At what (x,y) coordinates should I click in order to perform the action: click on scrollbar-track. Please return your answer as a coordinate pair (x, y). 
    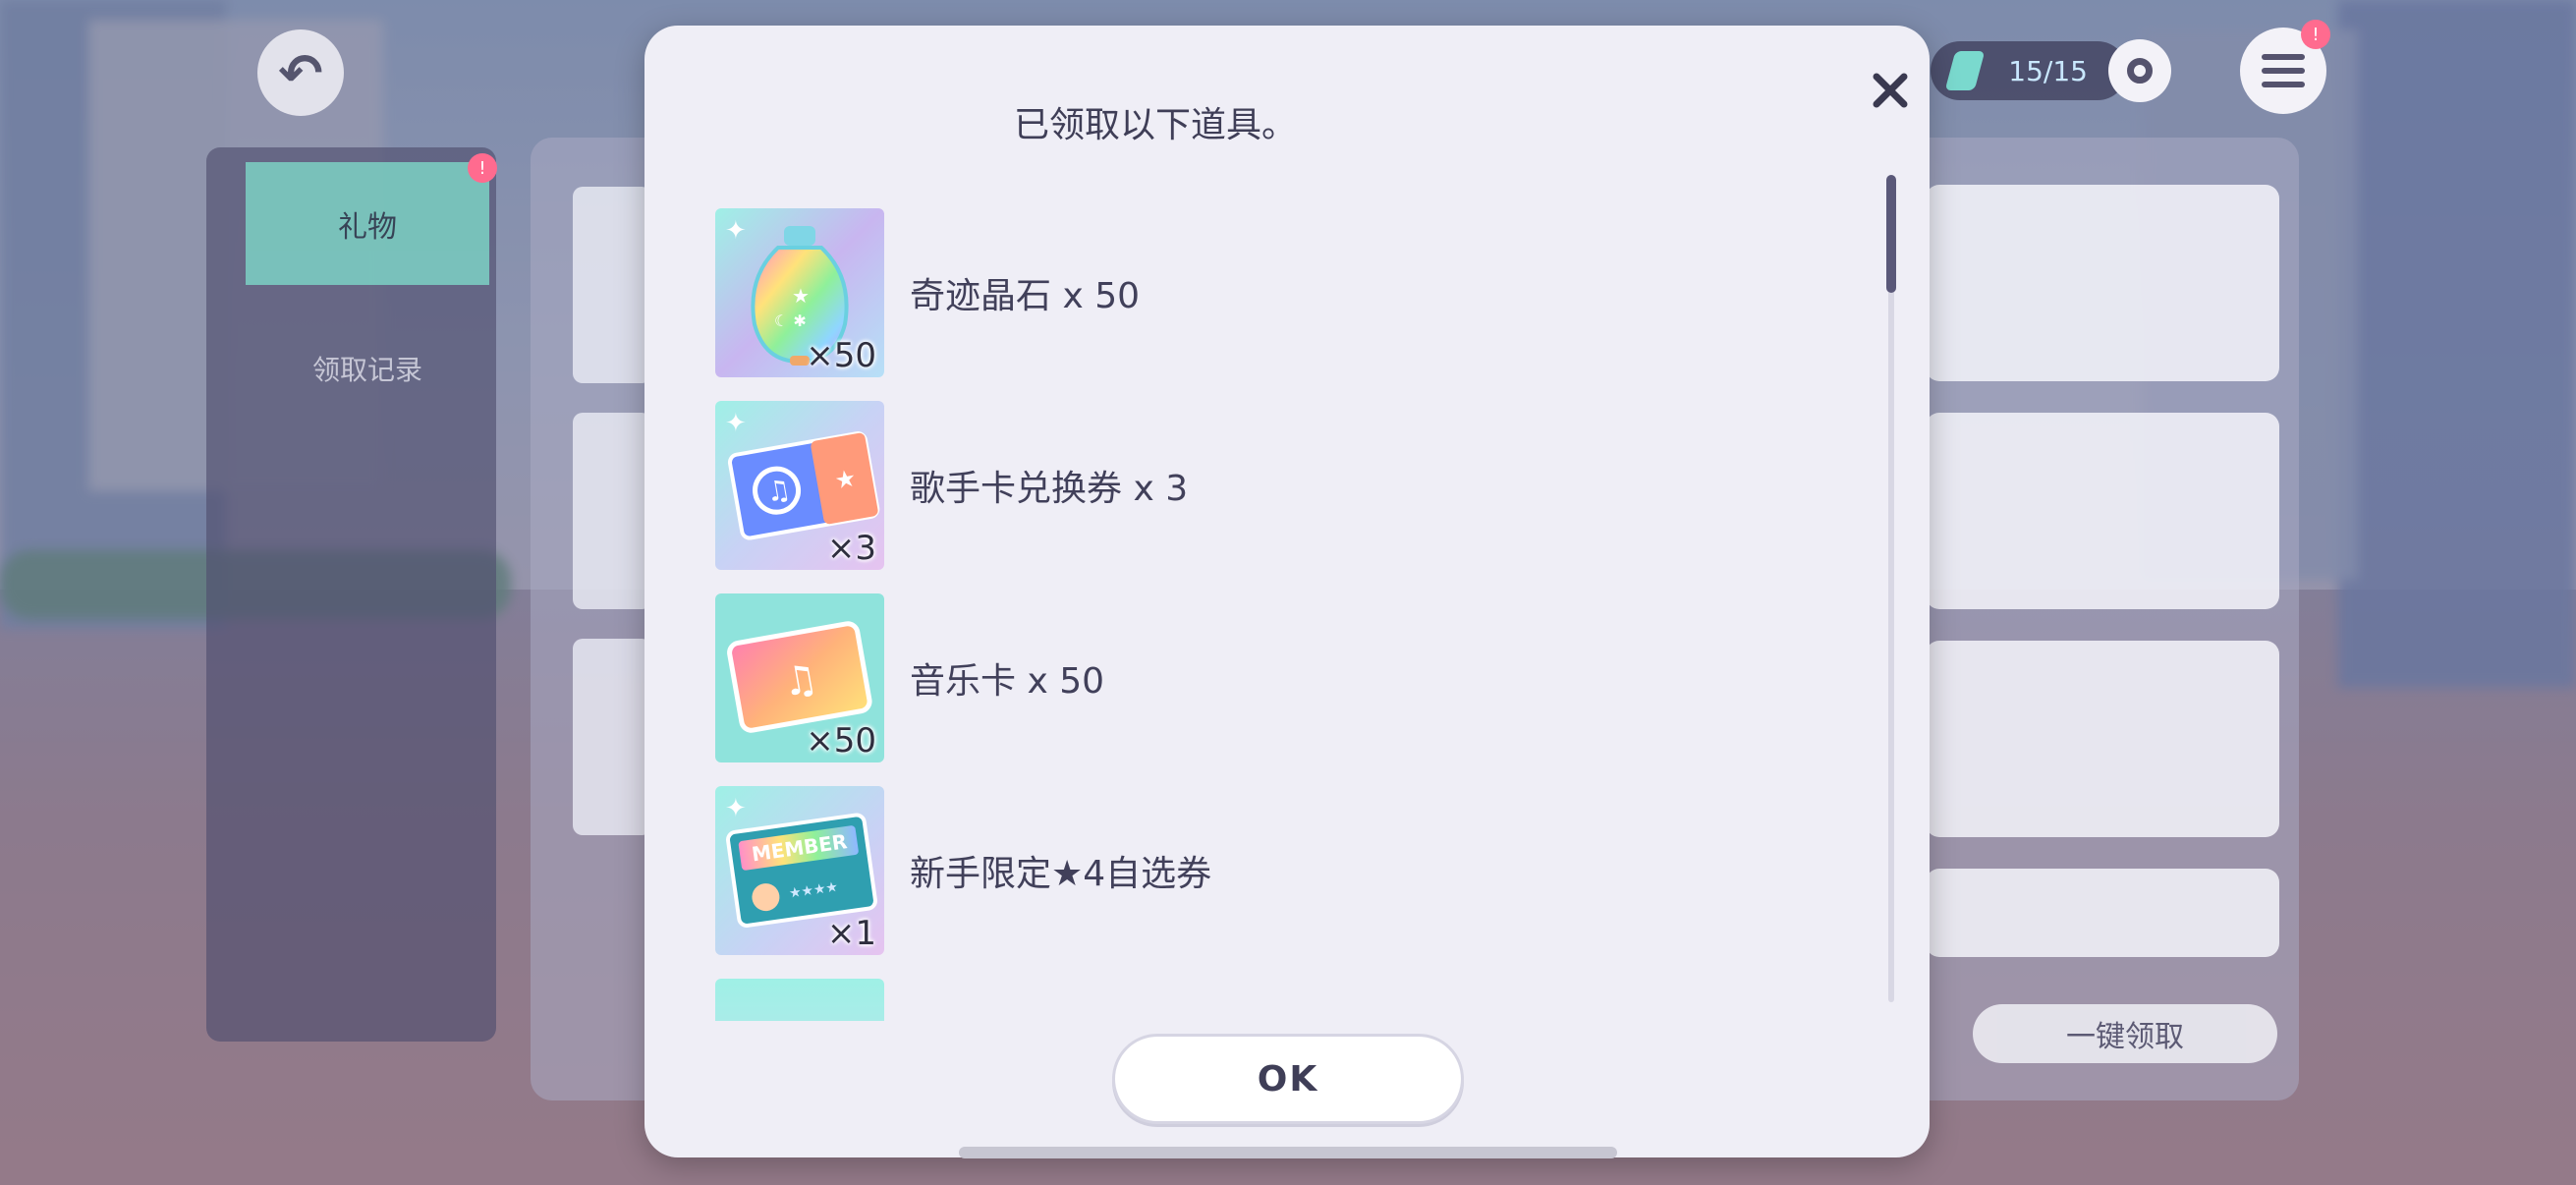
    Looking at the image, I should click on (1891, 589).